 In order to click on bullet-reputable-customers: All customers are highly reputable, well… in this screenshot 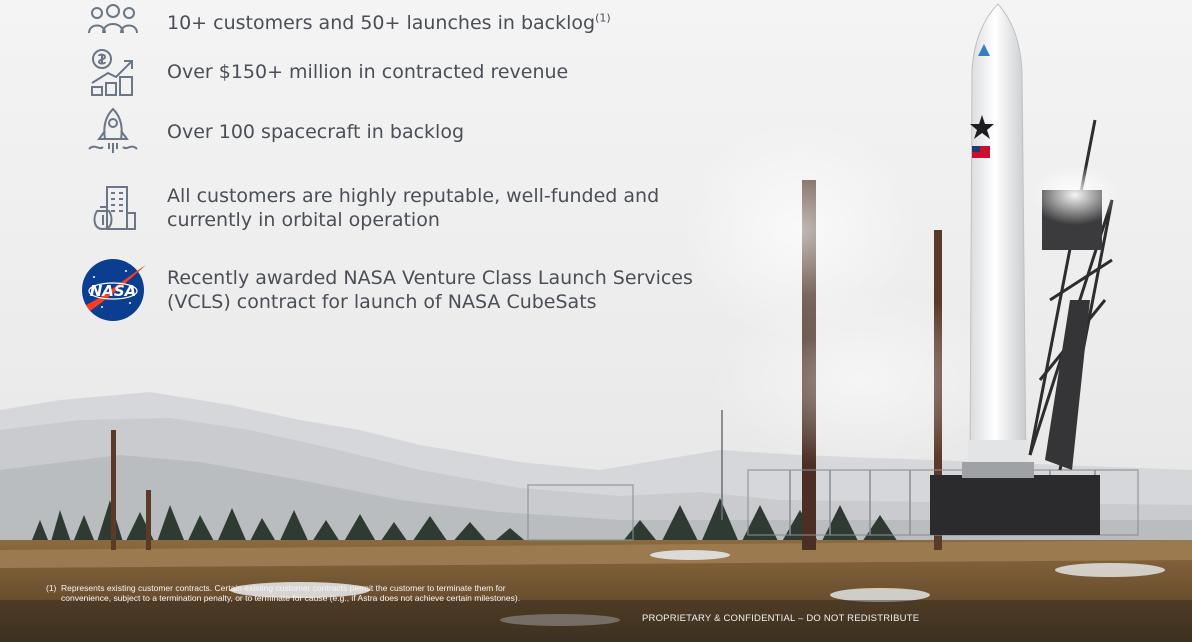, I will do `click(369, 208)`.